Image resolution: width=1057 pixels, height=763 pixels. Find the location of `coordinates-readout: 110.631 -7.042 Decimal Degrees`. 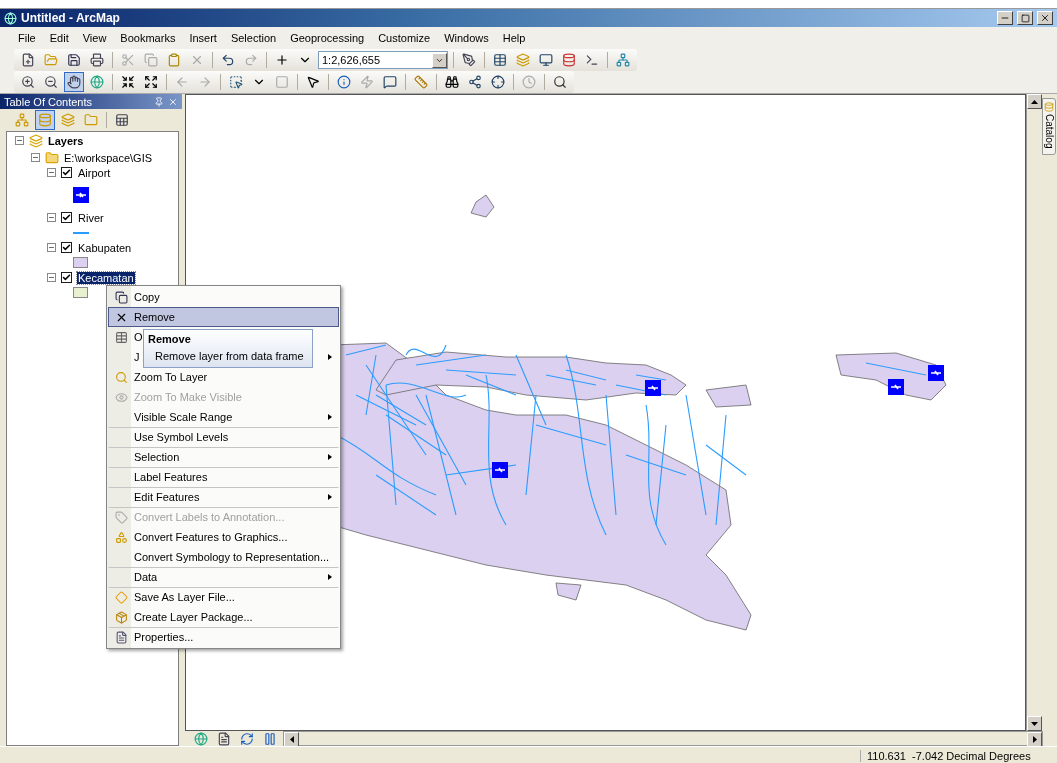

coordinates-readout: 110.631 -7.042 Decimal Degrees is located at coordinates (958, 755).